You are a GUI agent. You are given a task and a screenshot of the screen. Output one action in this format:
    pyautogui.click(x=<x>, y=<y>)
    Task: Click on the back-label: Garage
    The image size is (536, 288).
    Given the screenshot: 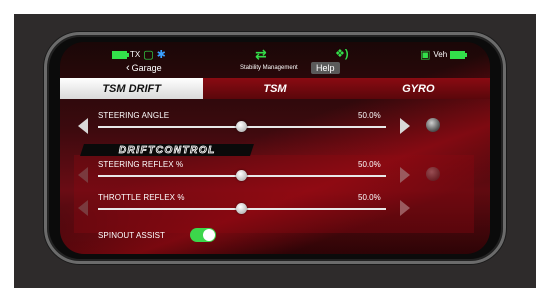 What is the action you would take?
    pyautogui.click(x=146, y=68)
    